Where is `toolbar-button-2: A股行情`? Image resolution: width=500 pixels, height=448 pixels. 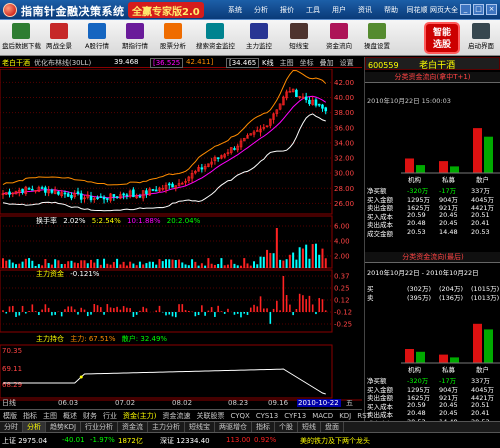
toolbar-button-2: A股行情 is located at coordinates (97, 38).